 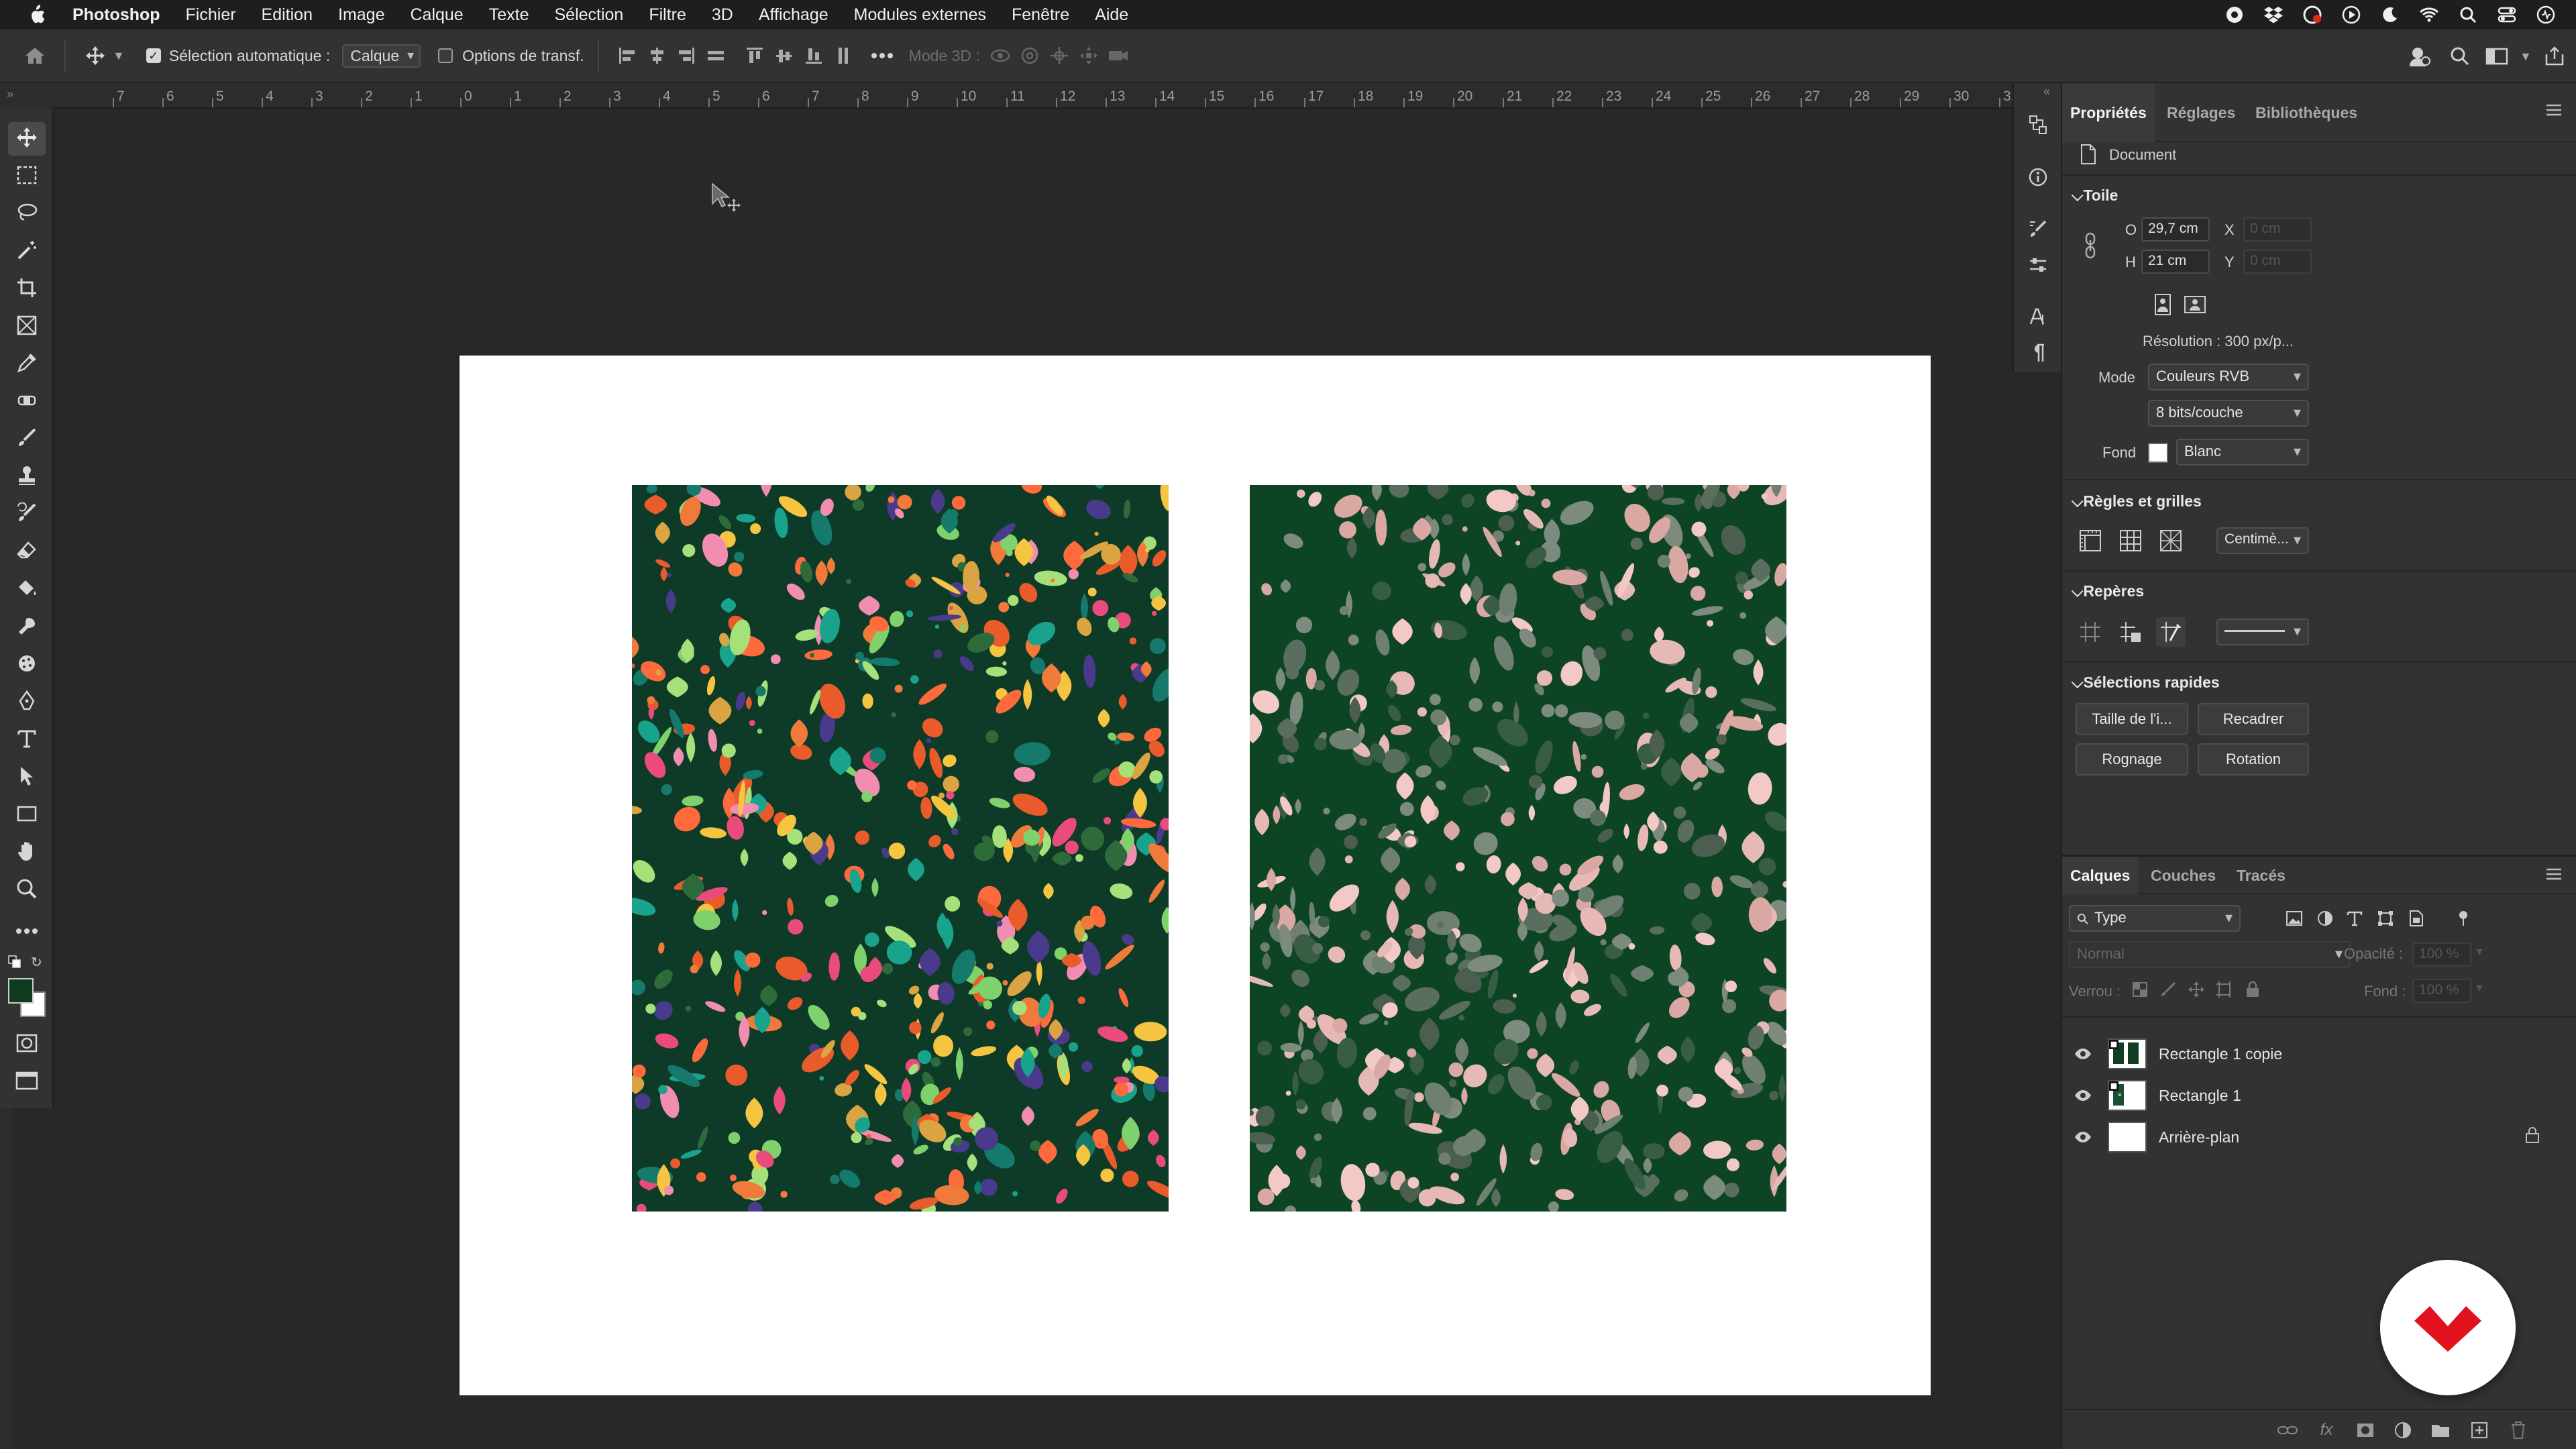 I want to click on section-regles-header: Règles et grilles, so click(x=2136, y=501).